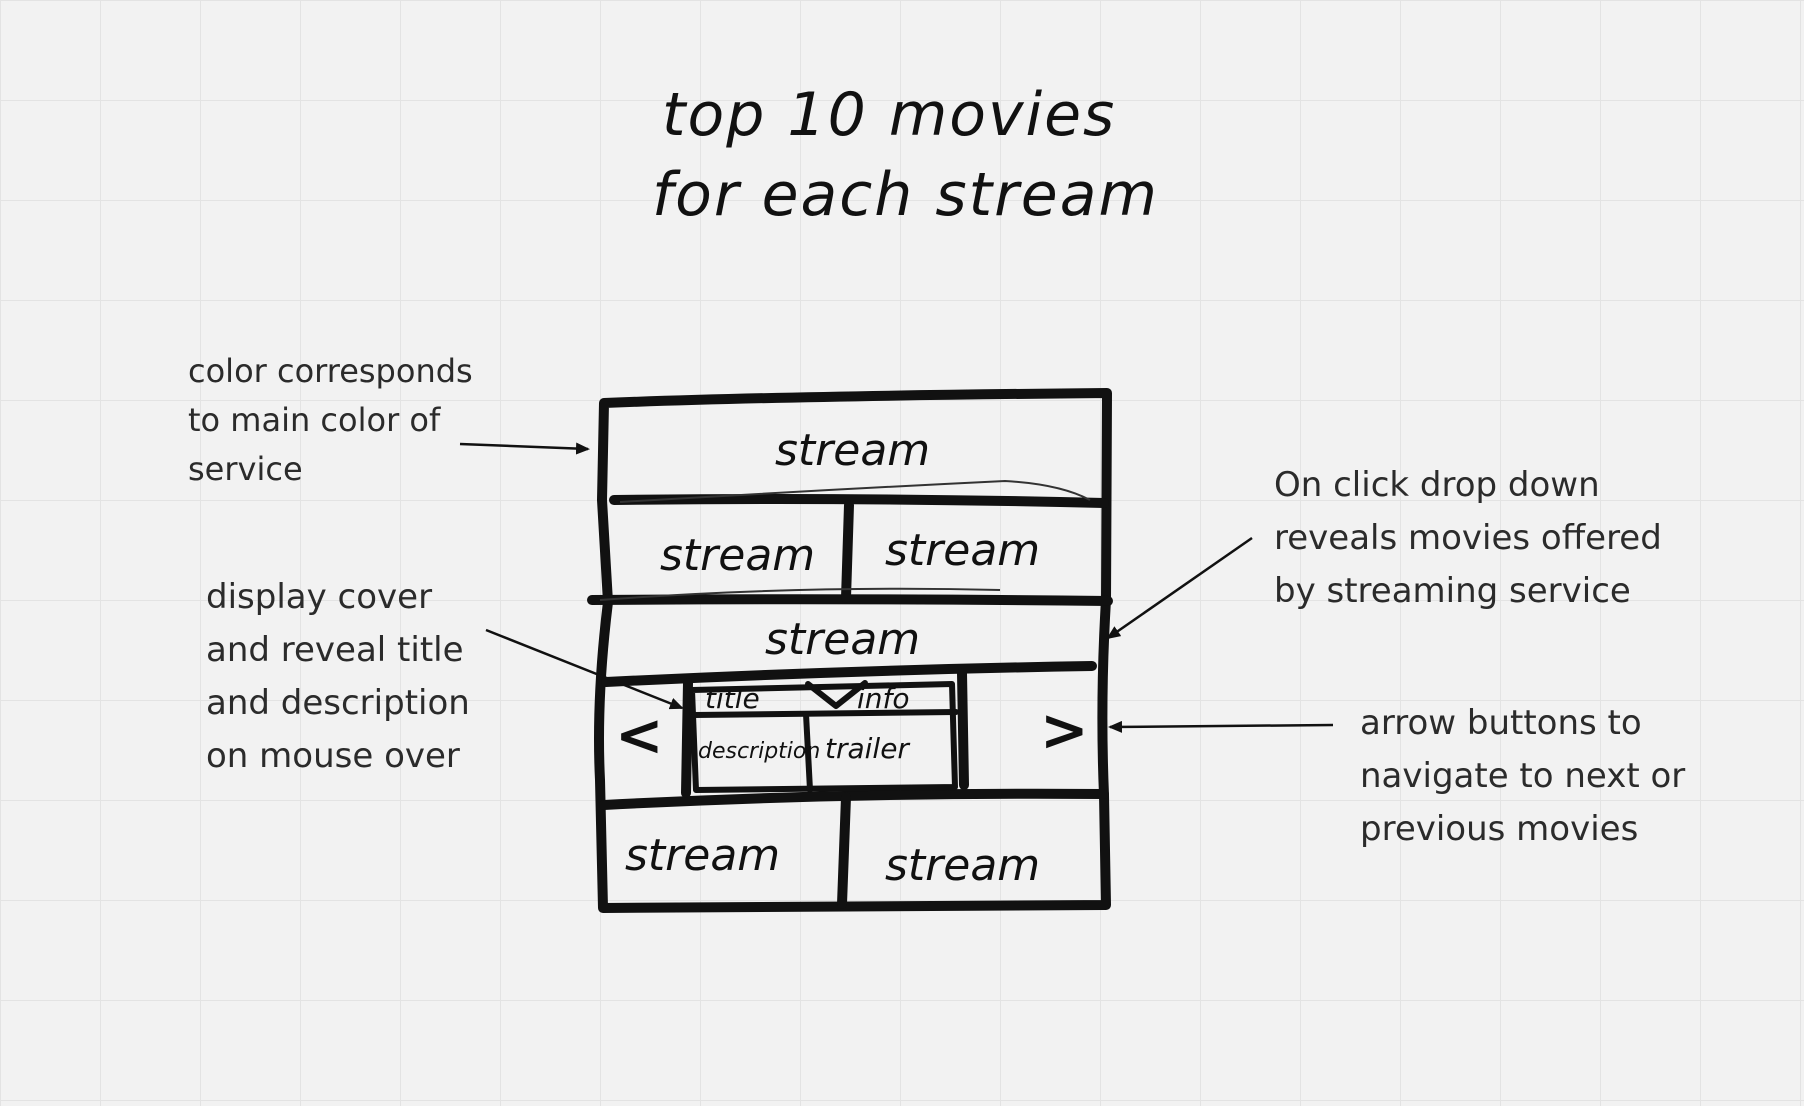 This screenshot has height=1106, width=1804. Describe the element at coordinates (245, 469) in the screenshot. I see `annotation-color-line-3: service` at that location.